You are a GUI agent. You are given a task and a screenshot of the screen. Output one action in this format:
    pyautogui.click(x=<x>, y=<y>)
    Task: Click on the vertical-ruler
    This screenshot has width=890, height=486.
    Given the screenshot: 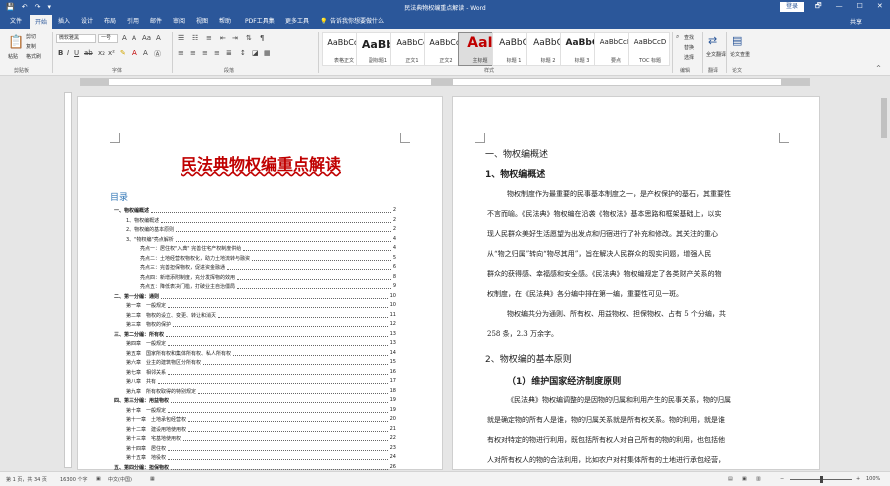 What is the action you would take?
    pyautogui.click(x=68, y=280)
    